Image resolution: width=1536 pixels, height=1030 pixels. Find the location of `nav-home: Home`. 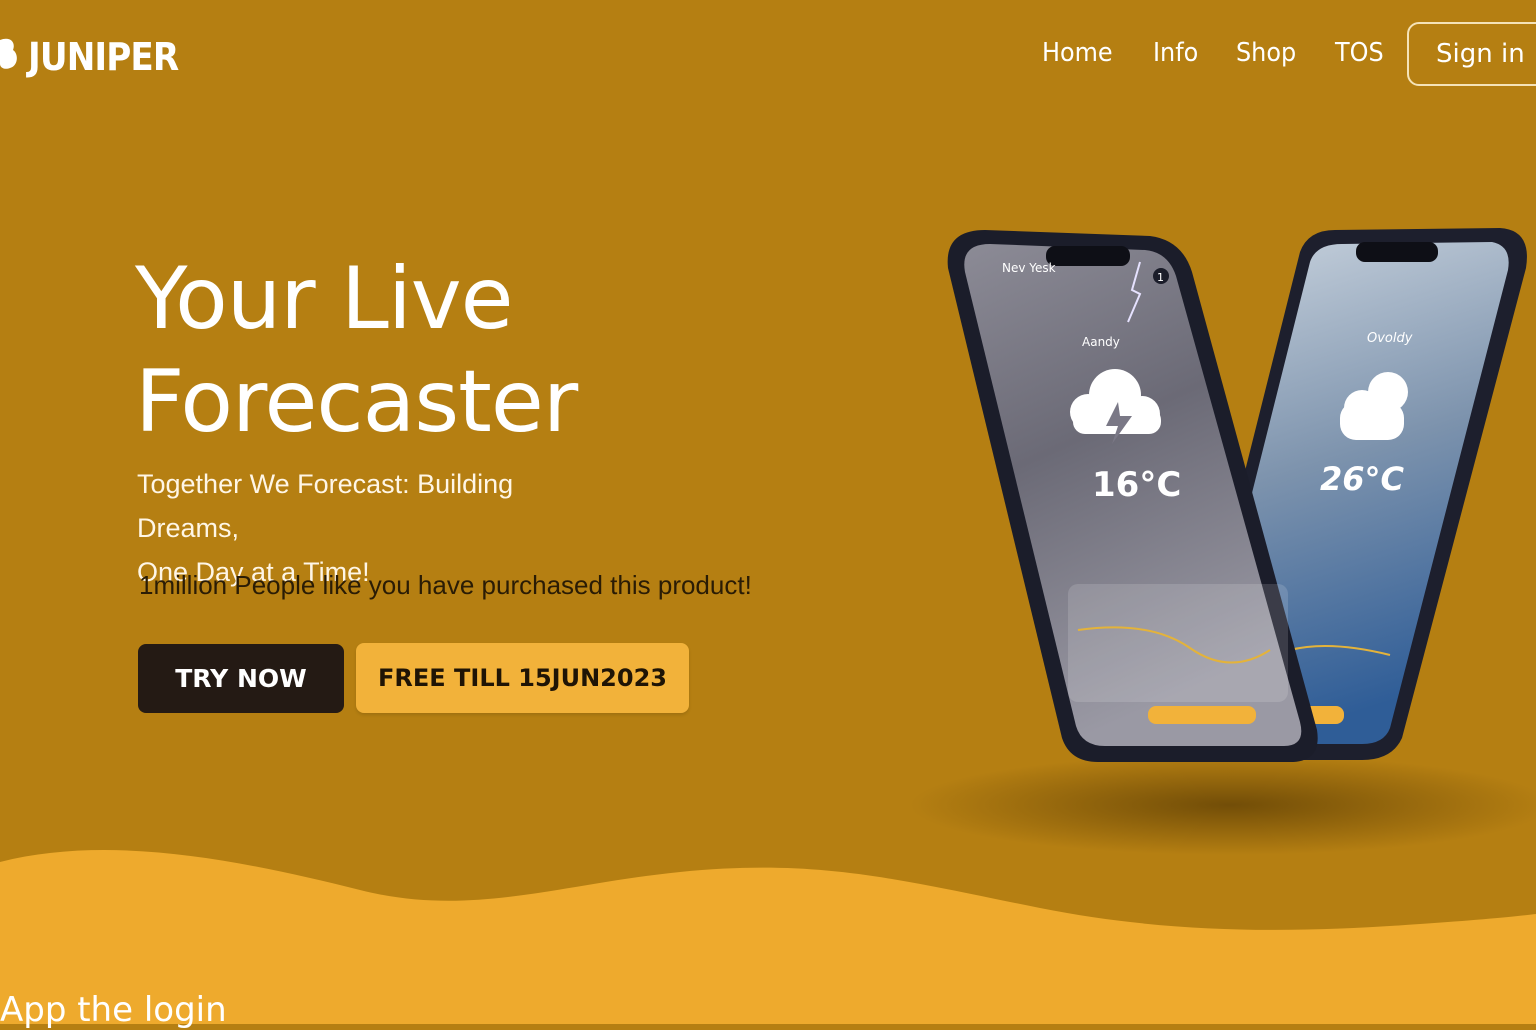

nav-home: Home is located at coordinates (1077, 53).